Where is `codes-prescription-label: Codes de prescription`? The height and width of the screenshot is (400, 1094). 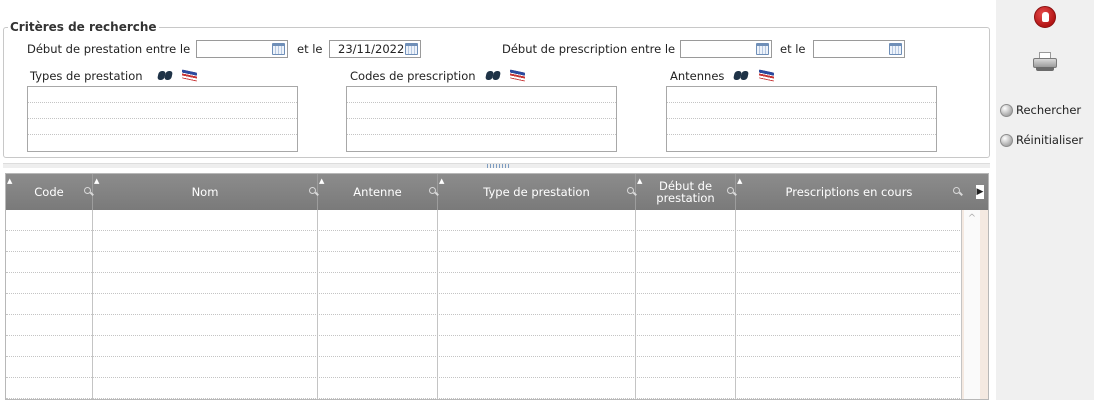
codes-prescription-label: Codes de prescription is located at coordinates (413, 76).